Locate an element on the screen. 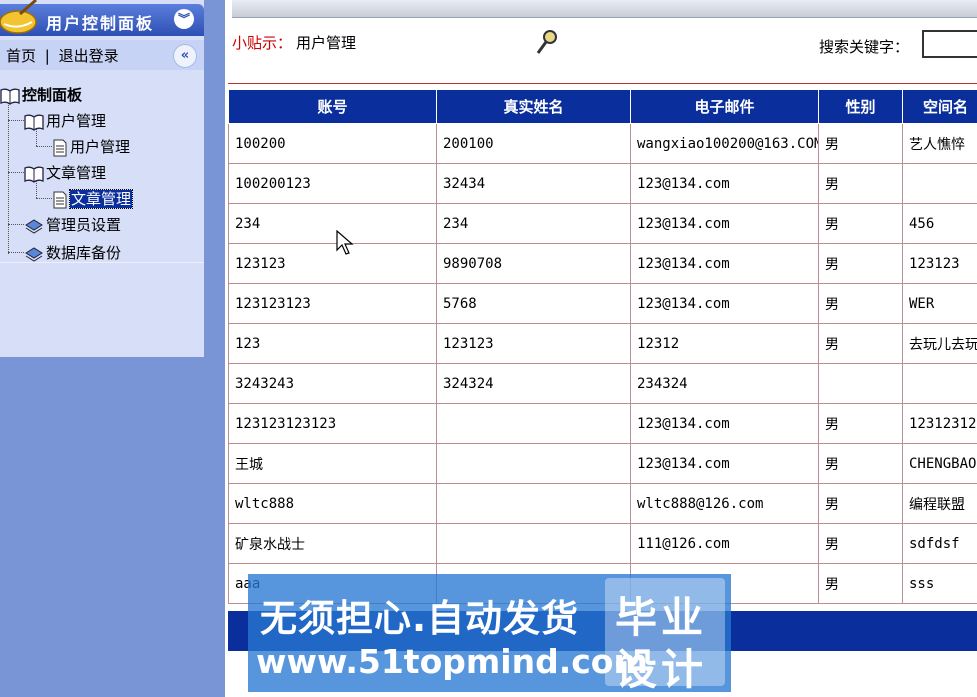  cell-space: CHENGBAO is located at coordinates (939, 463).